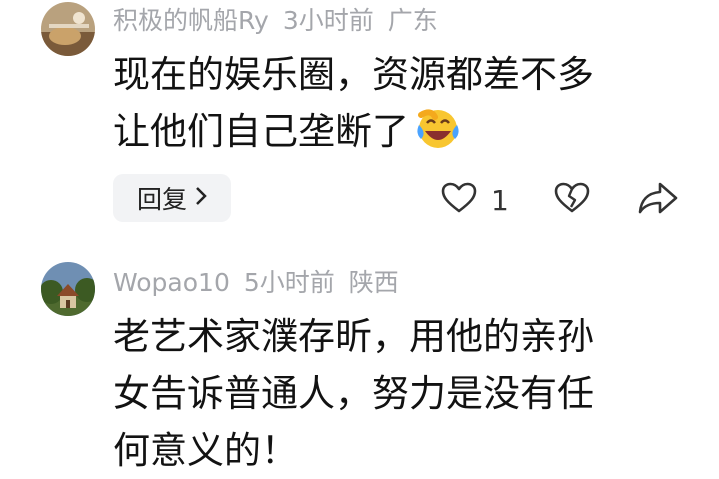 The width and height of the screenshot is (719, 479). I want to click on comment-meta: Wopao10 5小时前 陕西, so click(263, 283).